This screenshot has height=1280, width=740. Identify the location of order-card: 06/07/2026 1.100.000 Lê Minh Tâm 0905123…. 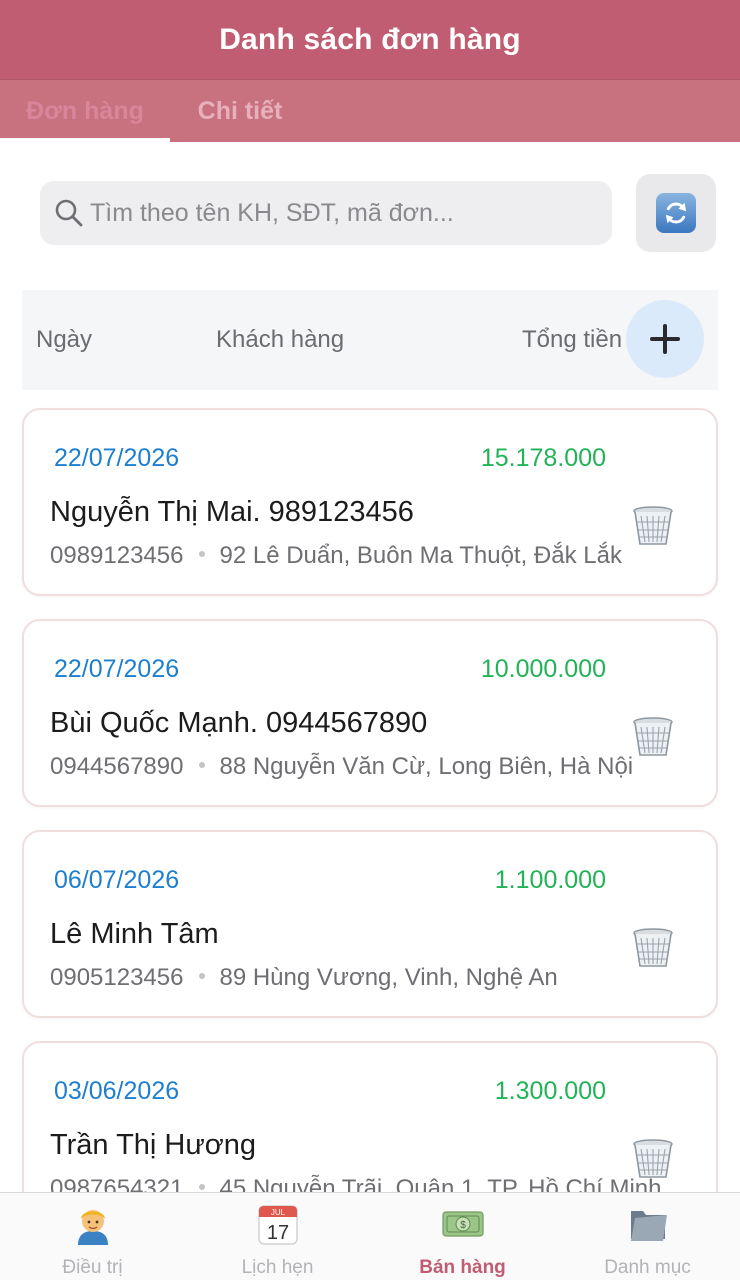
(370, 924).